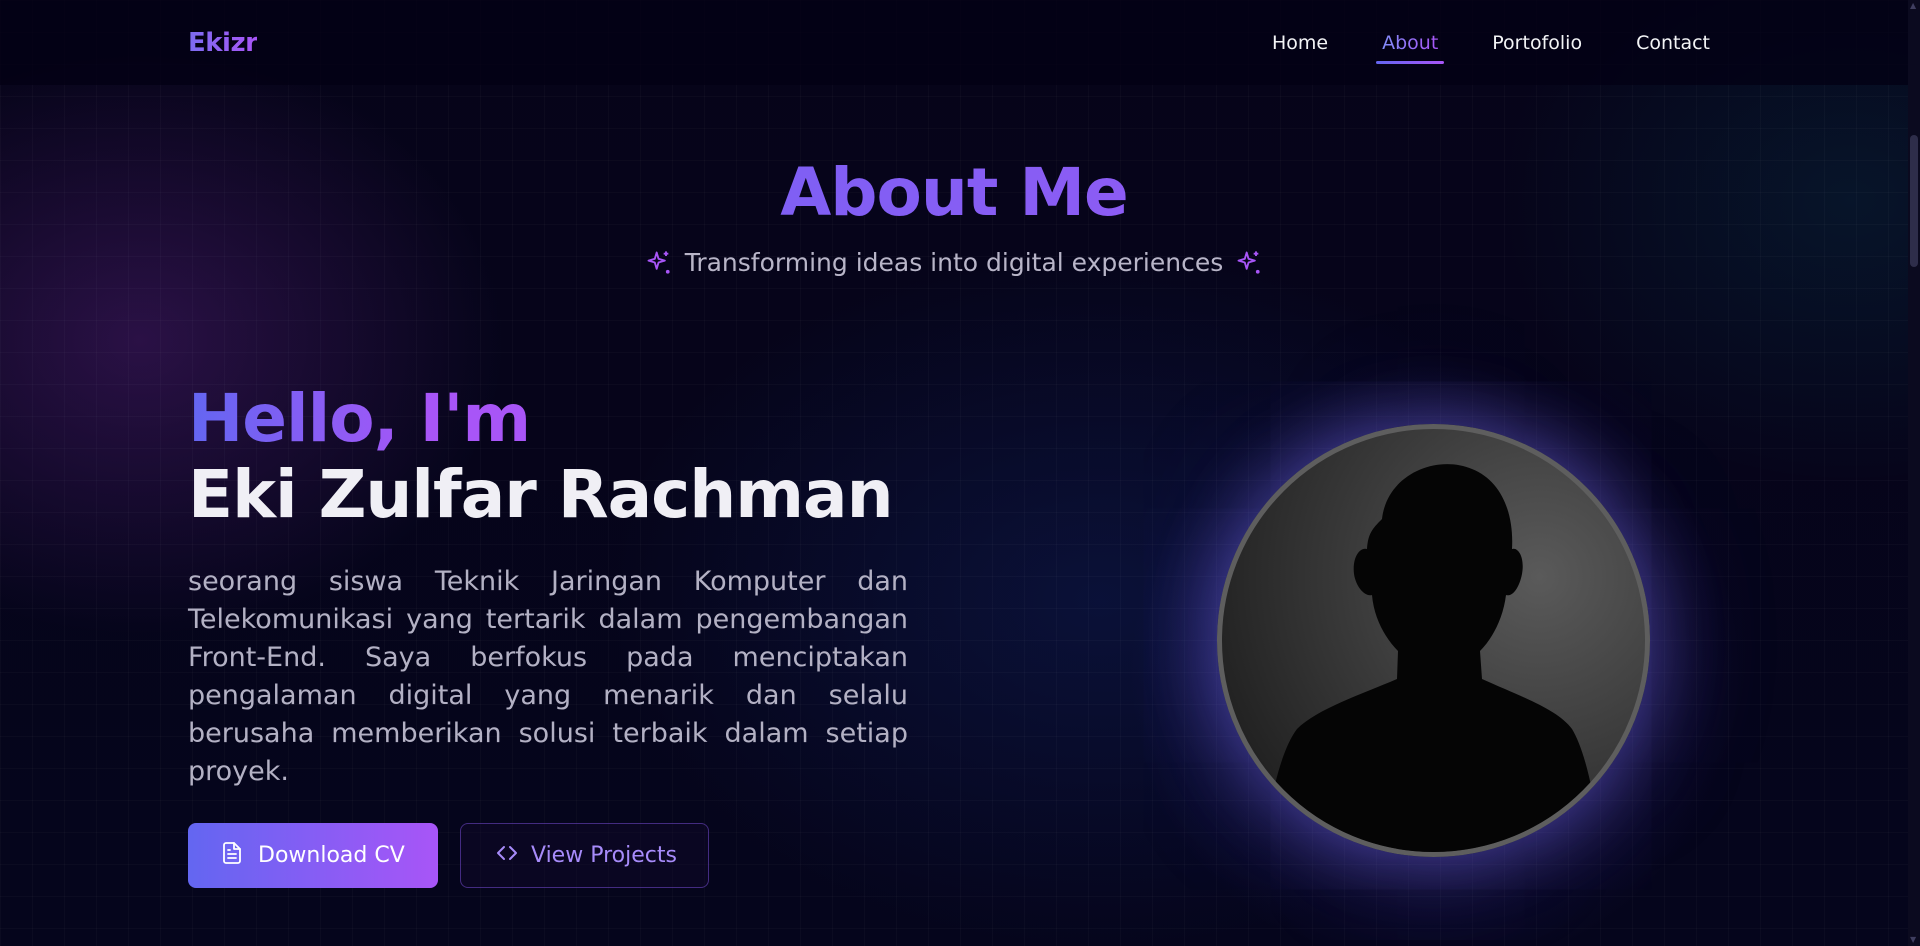  I want to click on nav-link-portofolio: Portofolio, so click(1537, 43).